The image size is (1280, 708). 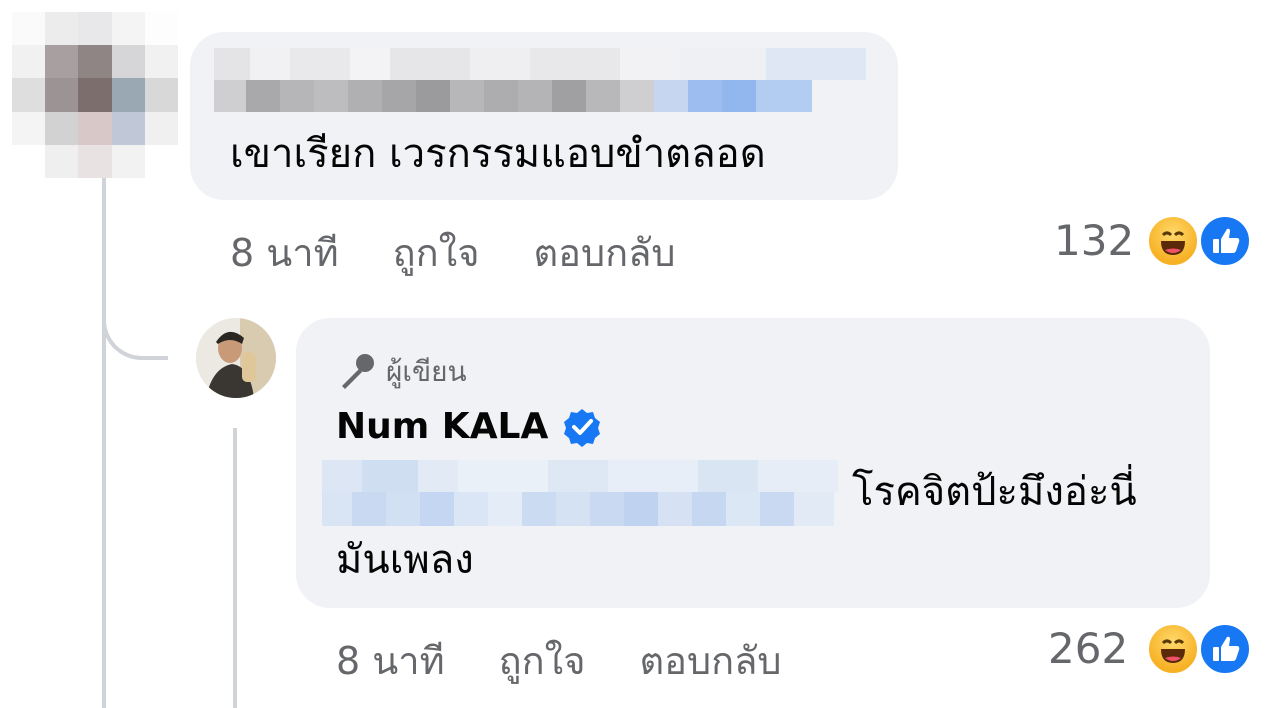 I want to click on author-badge: ผู้เขียน, so click(x=401, y=372).